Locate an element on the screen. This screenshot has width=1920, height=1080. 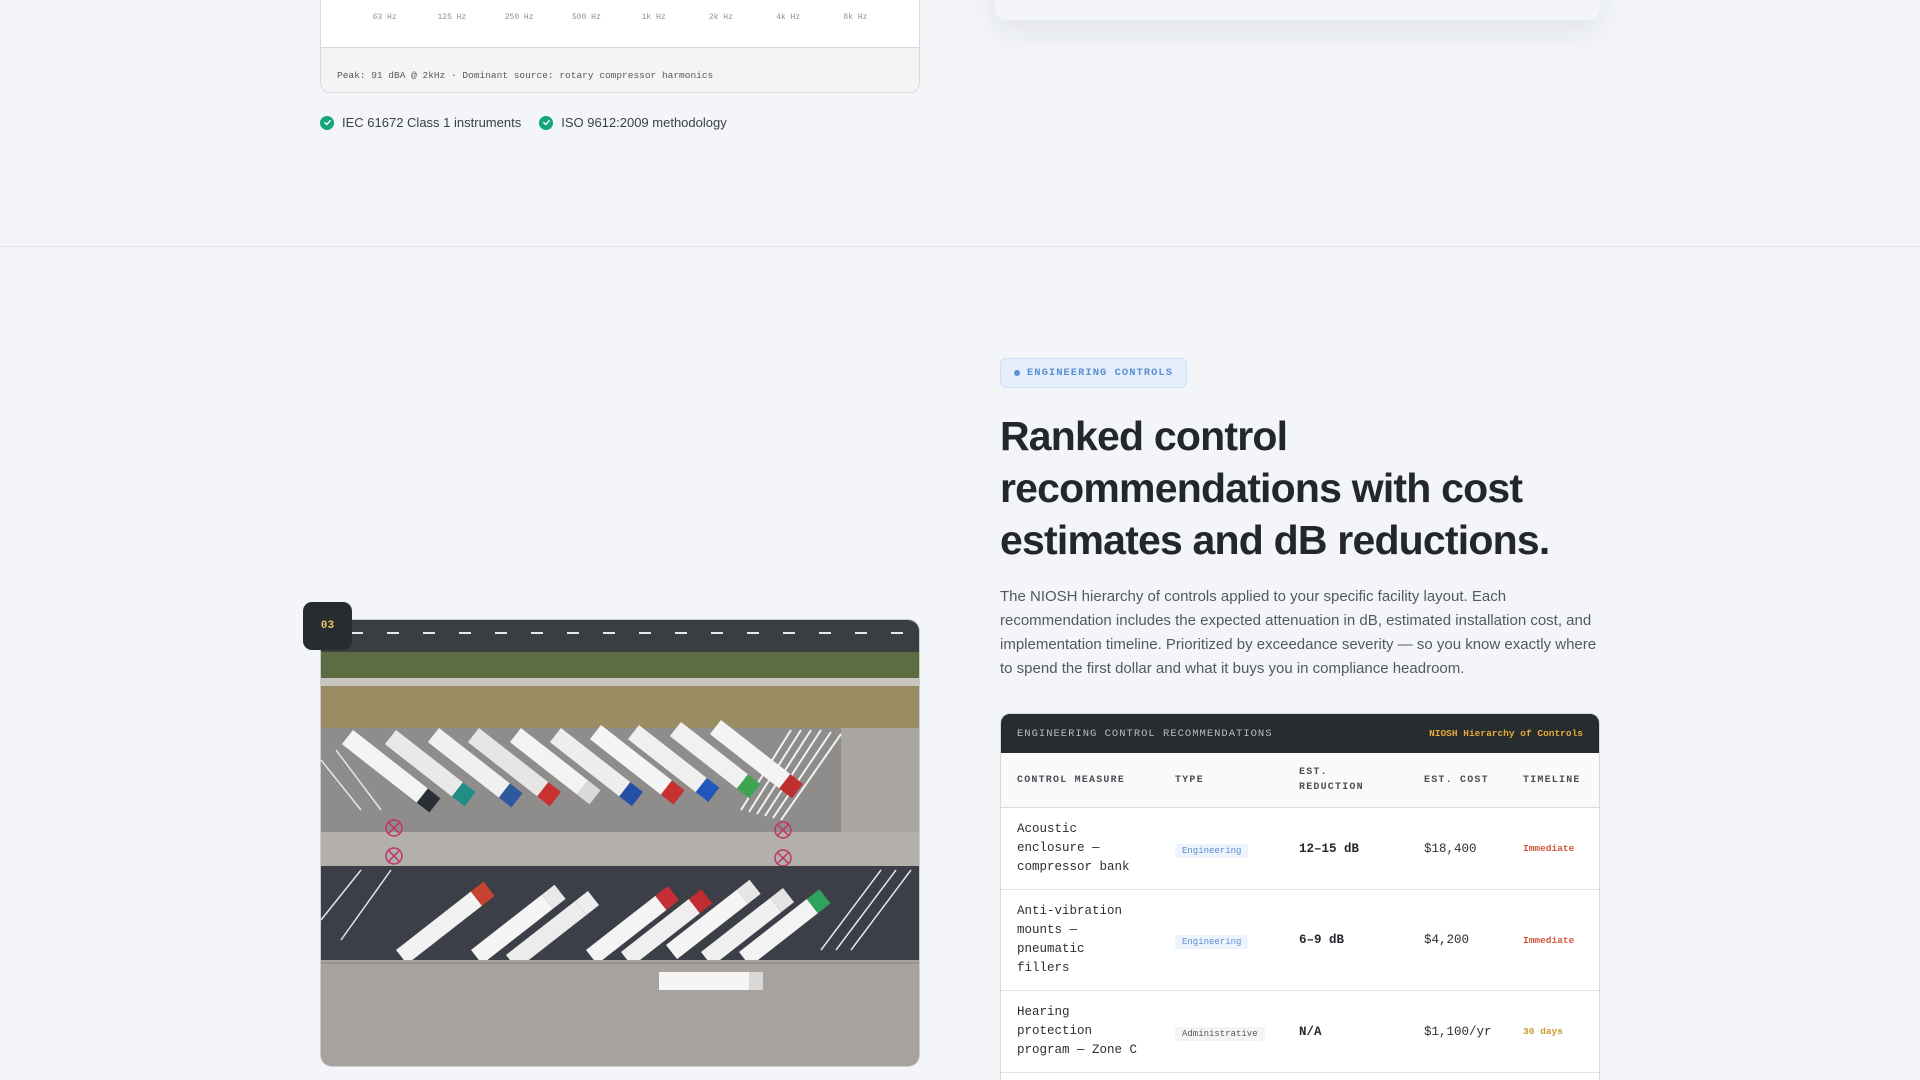
aerial-illustration is located at coordinates (620, 843).